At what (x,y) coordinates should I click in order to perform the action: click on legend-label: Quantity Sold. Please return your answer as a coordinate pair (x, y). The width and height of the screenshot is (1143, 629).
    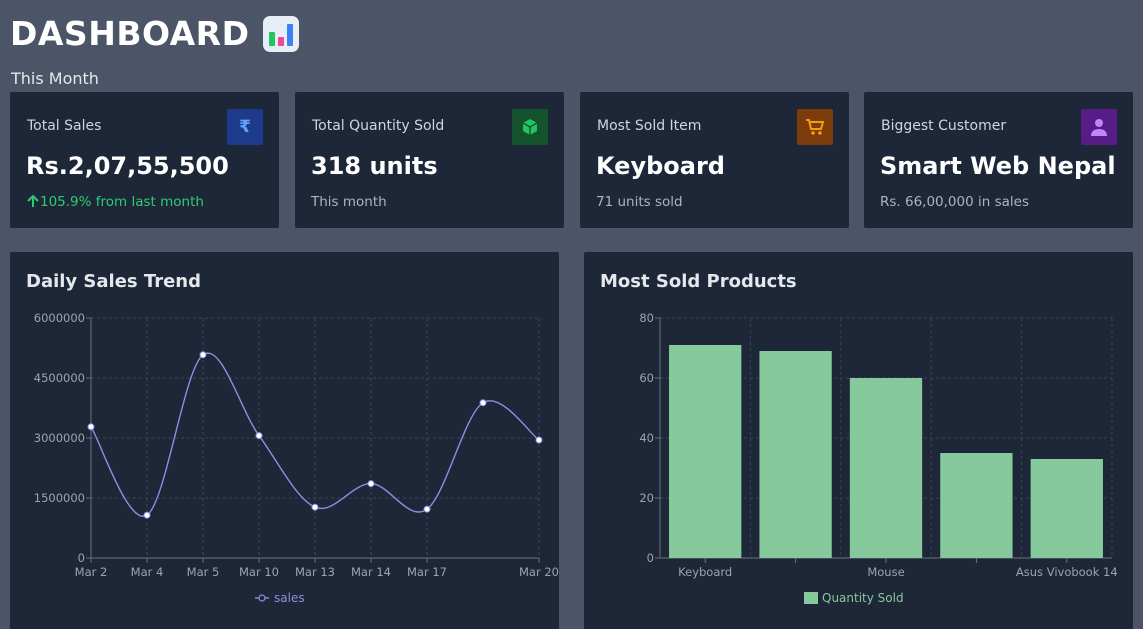
    Looking at the image, I should click on (863, 598).